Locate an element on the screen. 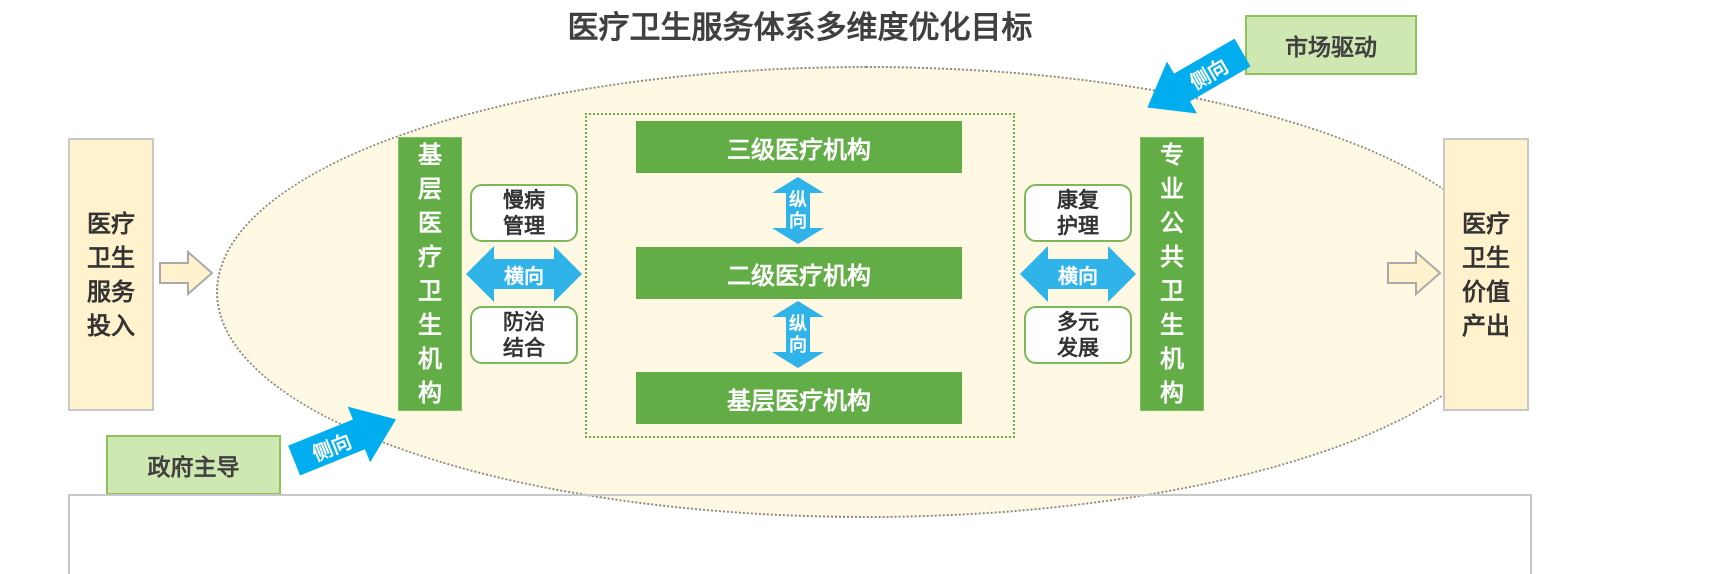  diversified-box: 多元发展 is located at coordinates (1078, 335).